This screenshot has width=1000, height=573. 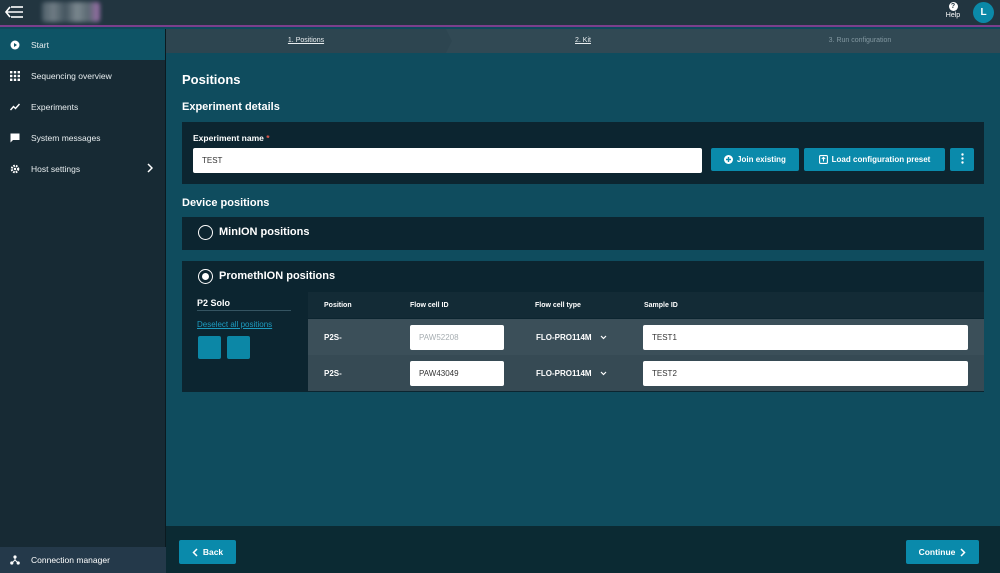 I want to click on help-button: ? Help, so click(x=953, y=10).